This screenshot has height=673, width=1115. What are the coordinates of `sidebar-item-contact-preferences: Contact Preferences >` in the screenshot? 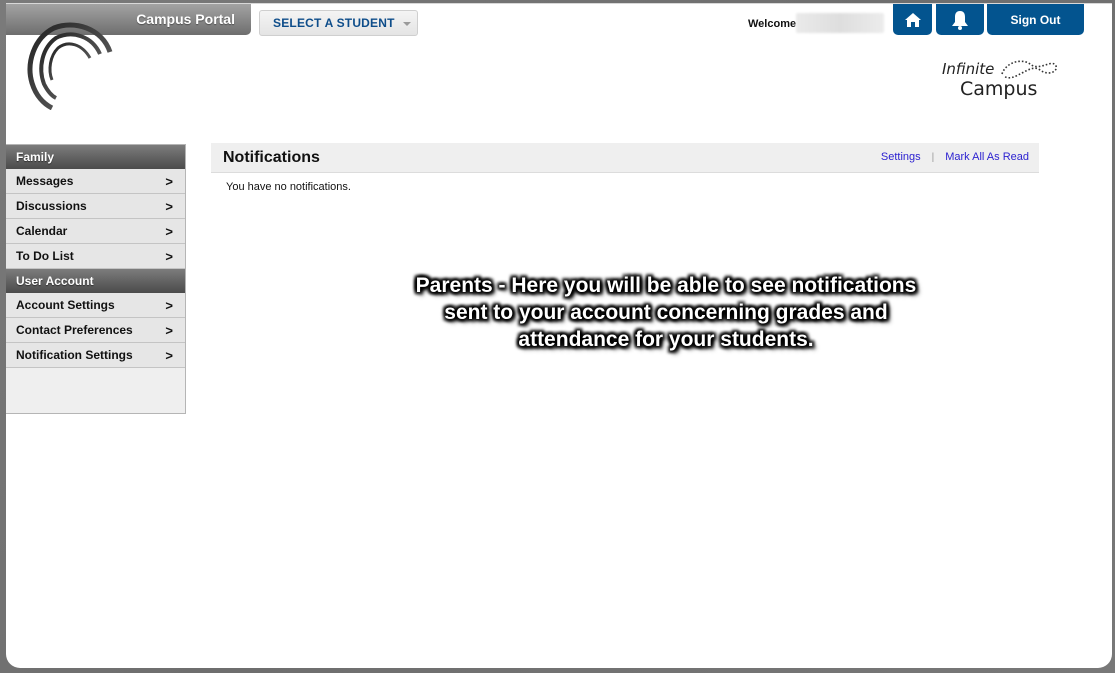 It's located at (95, 330).